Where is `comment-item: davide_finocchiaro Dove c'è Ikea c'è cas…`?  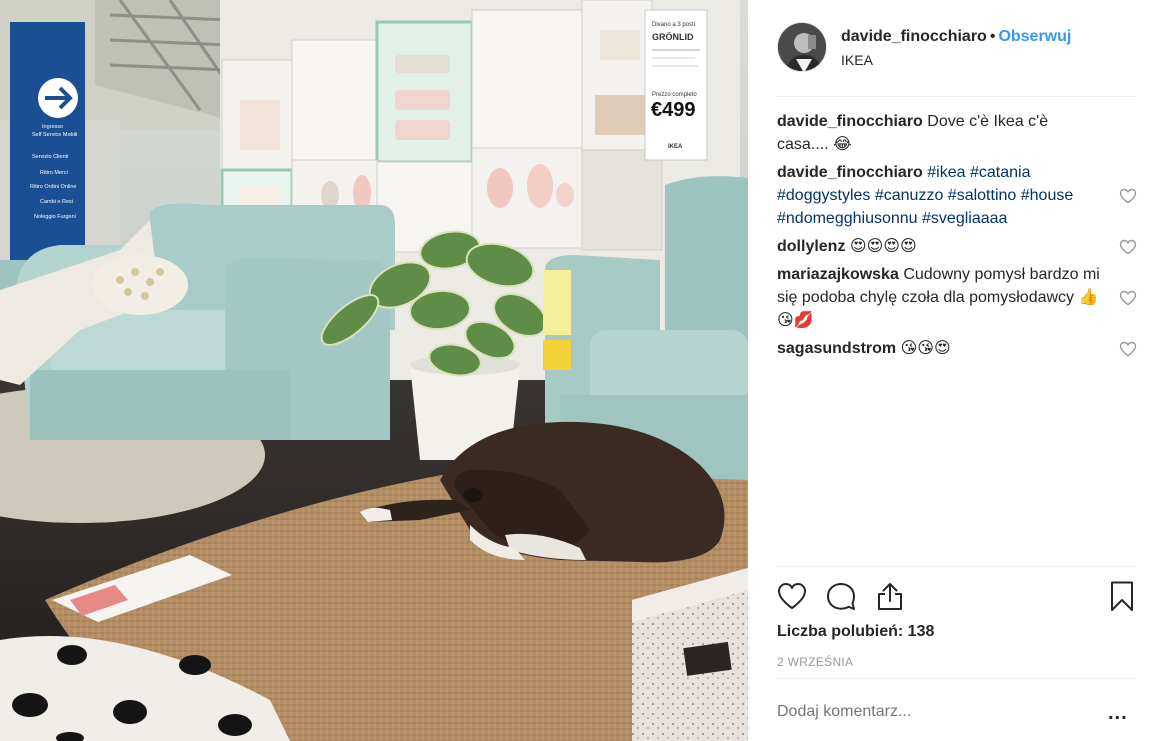
comment-item: davide_finocchiaro Dove c'è Ikea c'è cas… is located at coordinates (957, 133).